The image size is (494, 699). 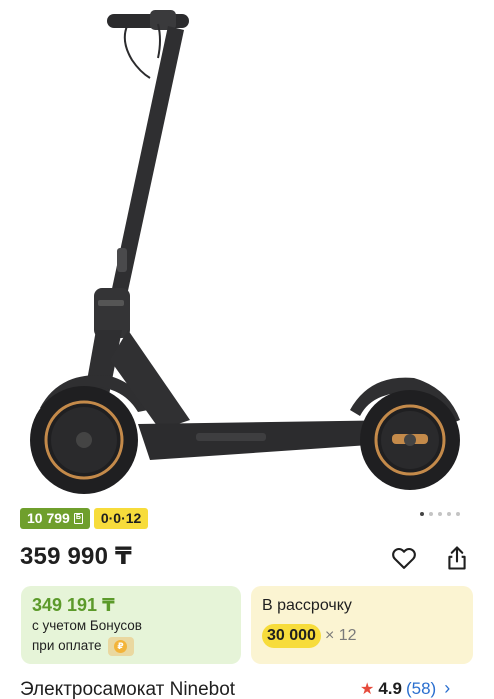 What do you see at coordinates (307, 605) in the screenshot?
I see `installment-title: В рассрочку` at bounding box center [307, 605].